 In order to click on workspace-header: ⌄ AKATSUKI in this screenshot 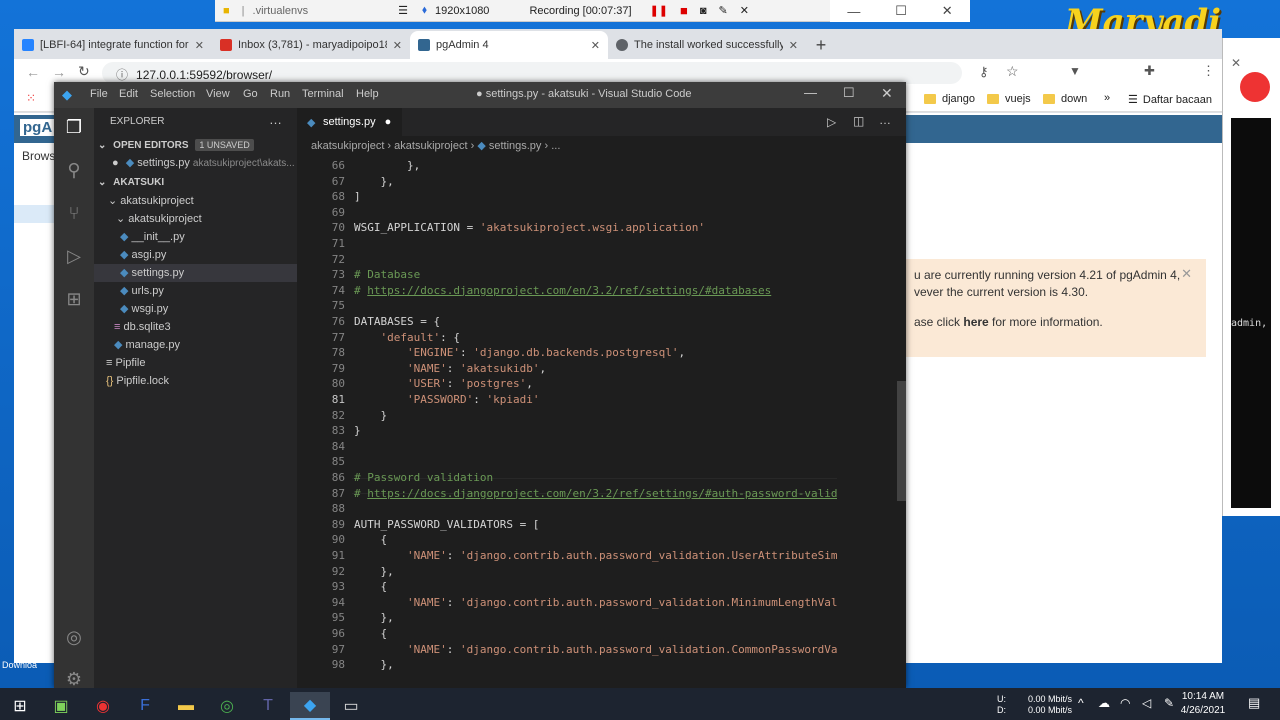, I will do `click(195, 183)`.